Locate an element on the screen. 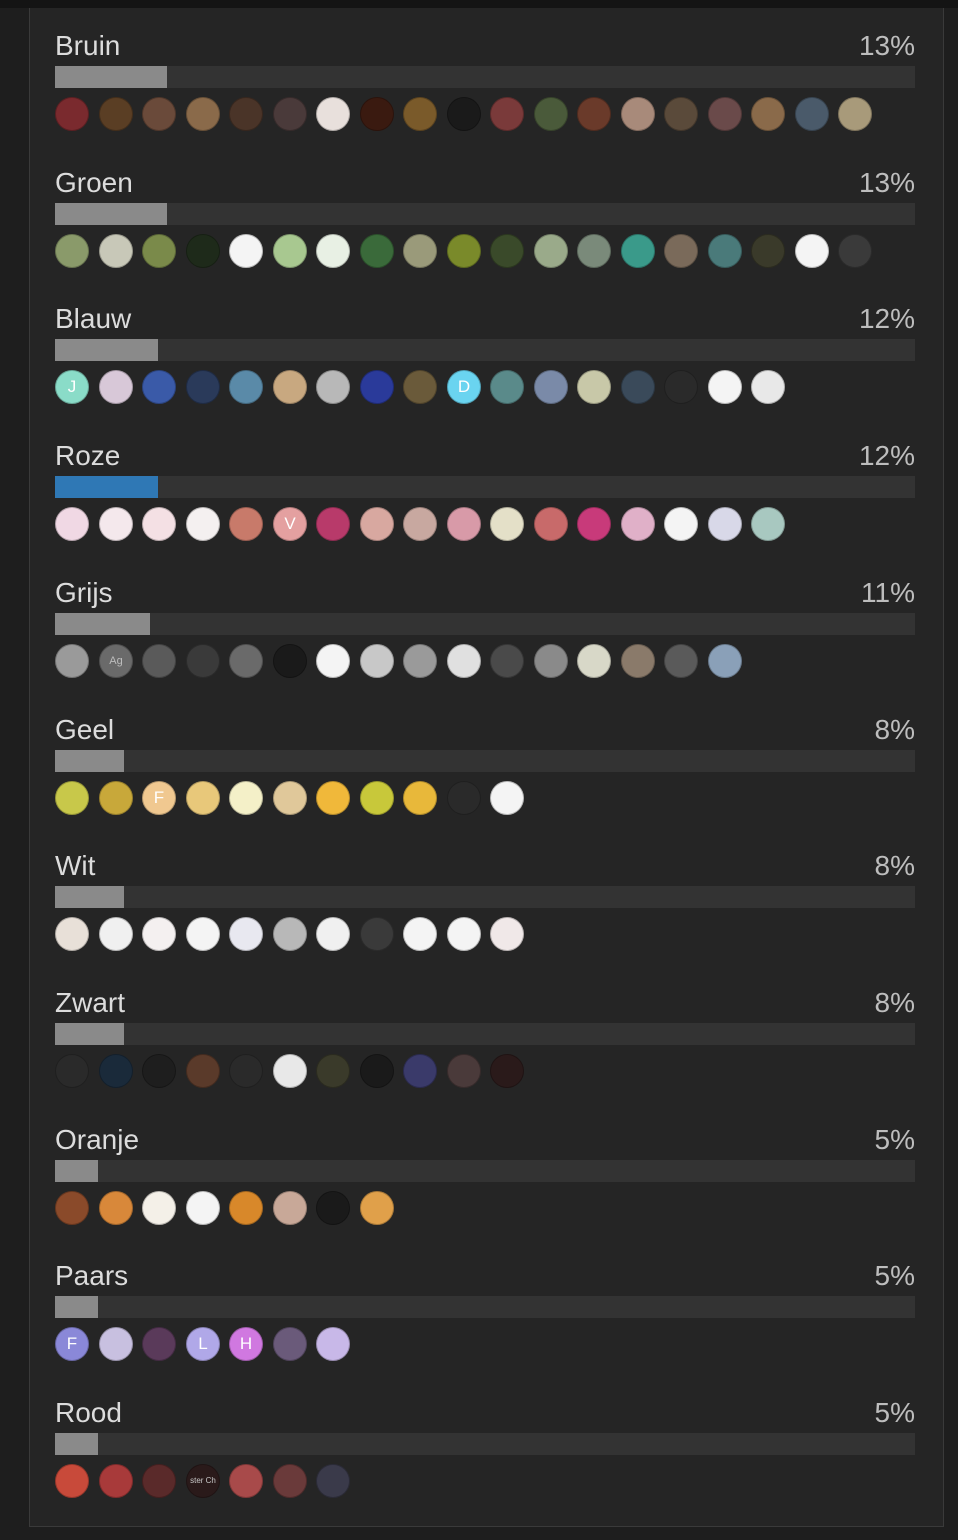  voter-avatar: J is located at coordinates (72, 387).